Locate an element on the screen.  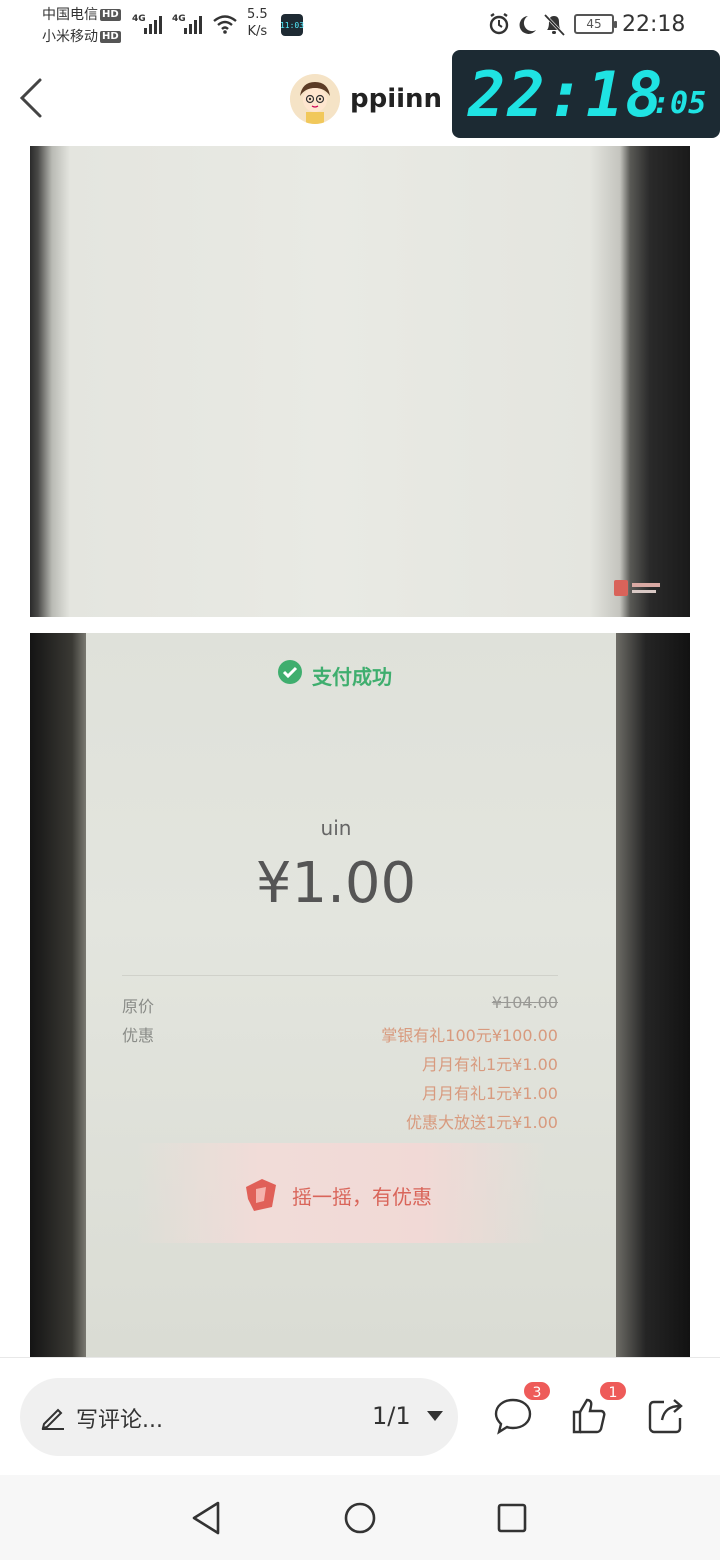
floating-clock-widget: 22:18 :05 is located at coordinates (586, 94).